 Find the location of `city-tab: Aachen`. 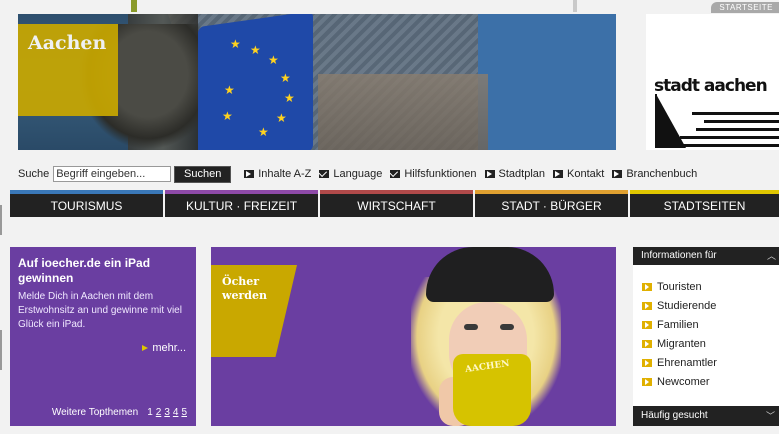

city-tab: Aachen is located at coordinates (68, 70).